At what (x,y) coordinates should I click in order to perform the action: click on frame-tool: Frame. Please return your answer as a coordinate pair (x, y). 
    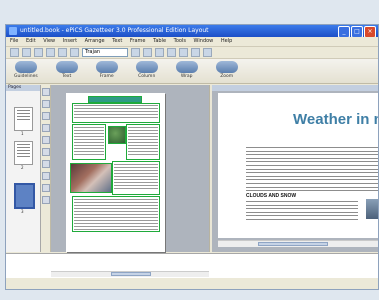
    Looking at the image, I should click on (106, 69).